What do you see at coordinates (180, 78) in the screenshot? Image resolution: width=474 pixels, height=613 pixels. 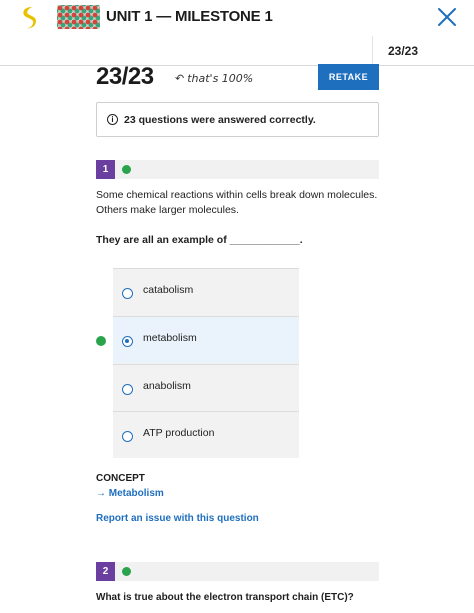 I see `curved-arrow-icon: ↶` at bounding box center [180, 78].